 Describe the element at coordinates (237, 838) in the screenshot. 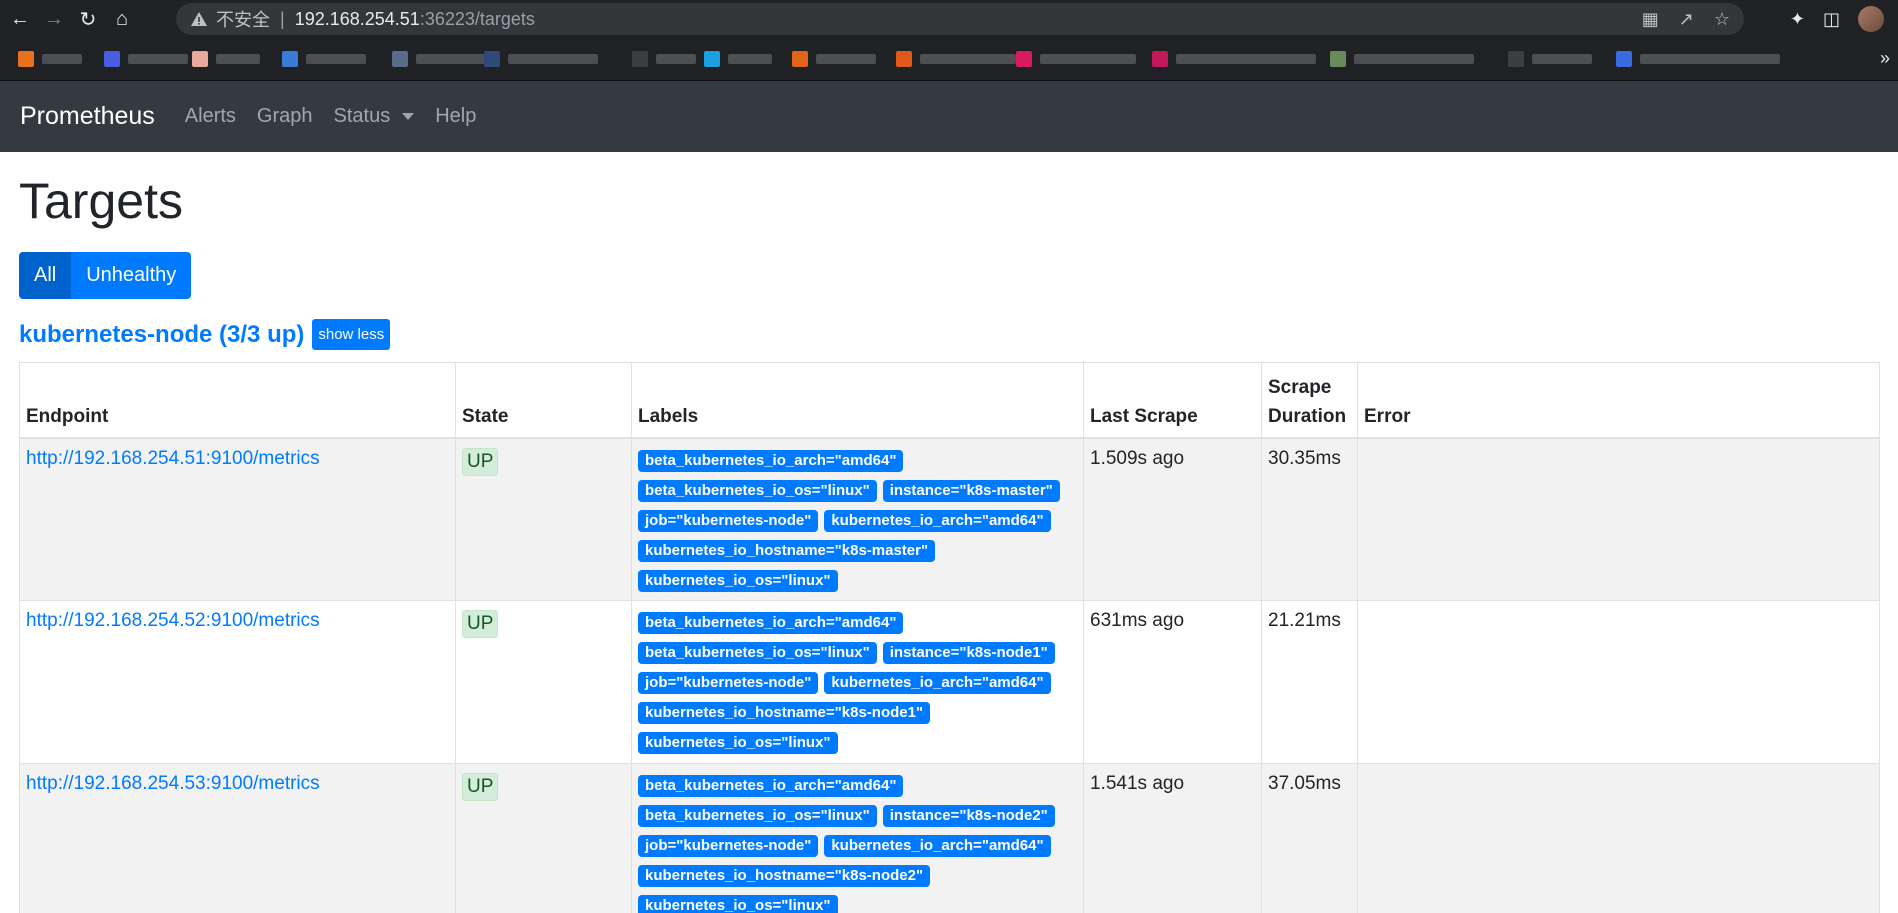

I see `endpoint-cell: http://192.168.254.53:9100/metrics` at that location.